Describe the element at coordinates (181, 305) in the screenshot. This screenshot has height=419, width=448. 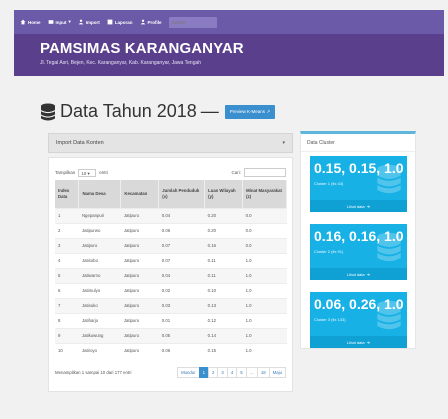
I see `table-cell: 0.03` at that location.